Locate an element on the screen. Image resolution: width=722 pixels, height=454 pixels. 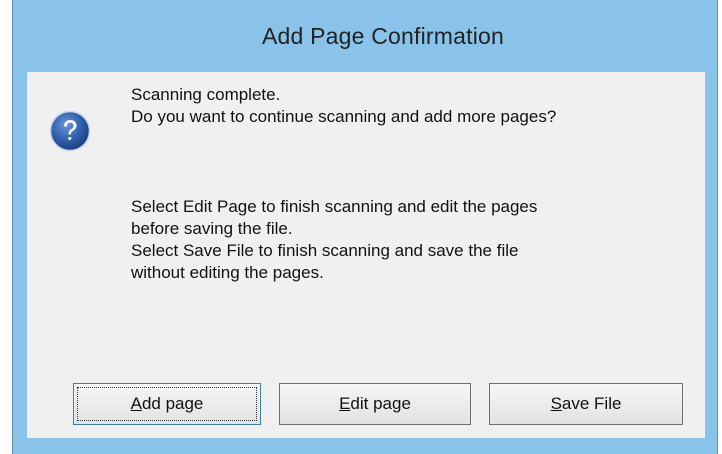
focus-rectangle is located at coordinates (167, 404).